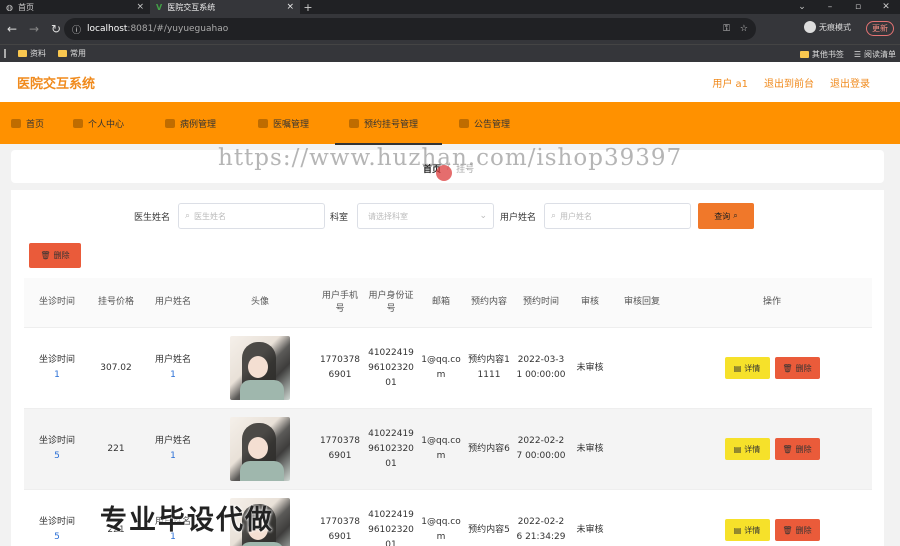 This screenshot has width=900, height=546. Describe the element at coordinates (32, 53) in the screenshot. I see `bookmark-folder: 资料` at that location.